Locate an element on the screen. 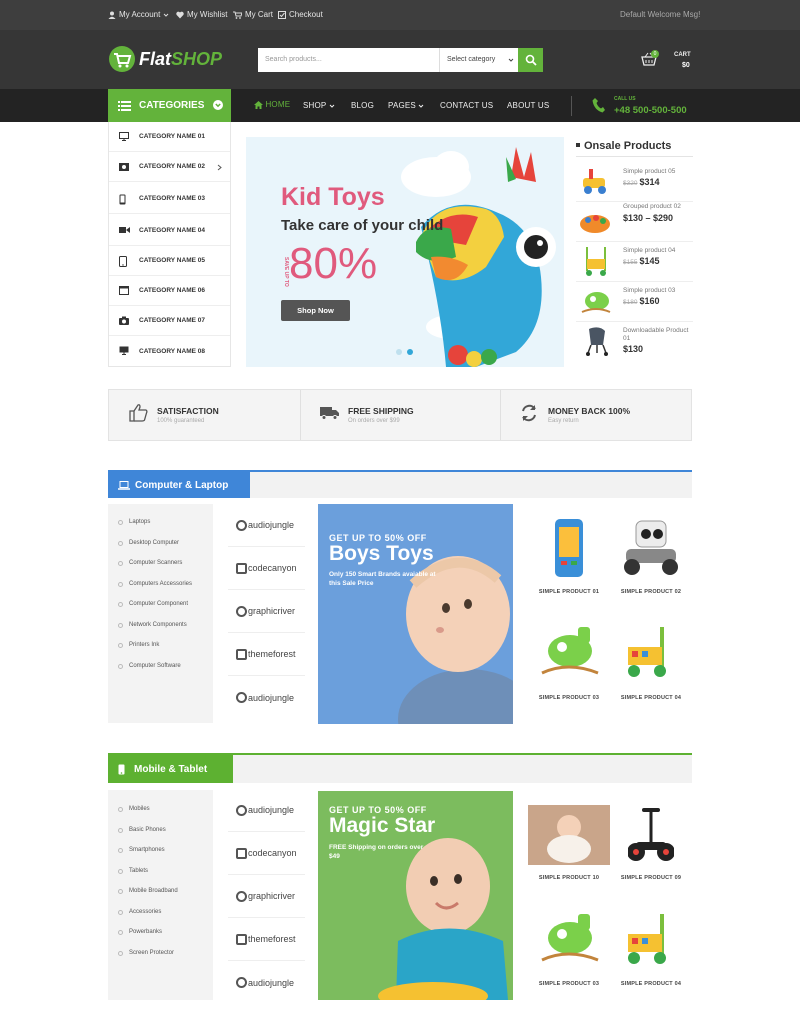 The width and height of the screenshot is (800, 1011). shop-now-button: Shop Now is located at coordinates (315, 310).